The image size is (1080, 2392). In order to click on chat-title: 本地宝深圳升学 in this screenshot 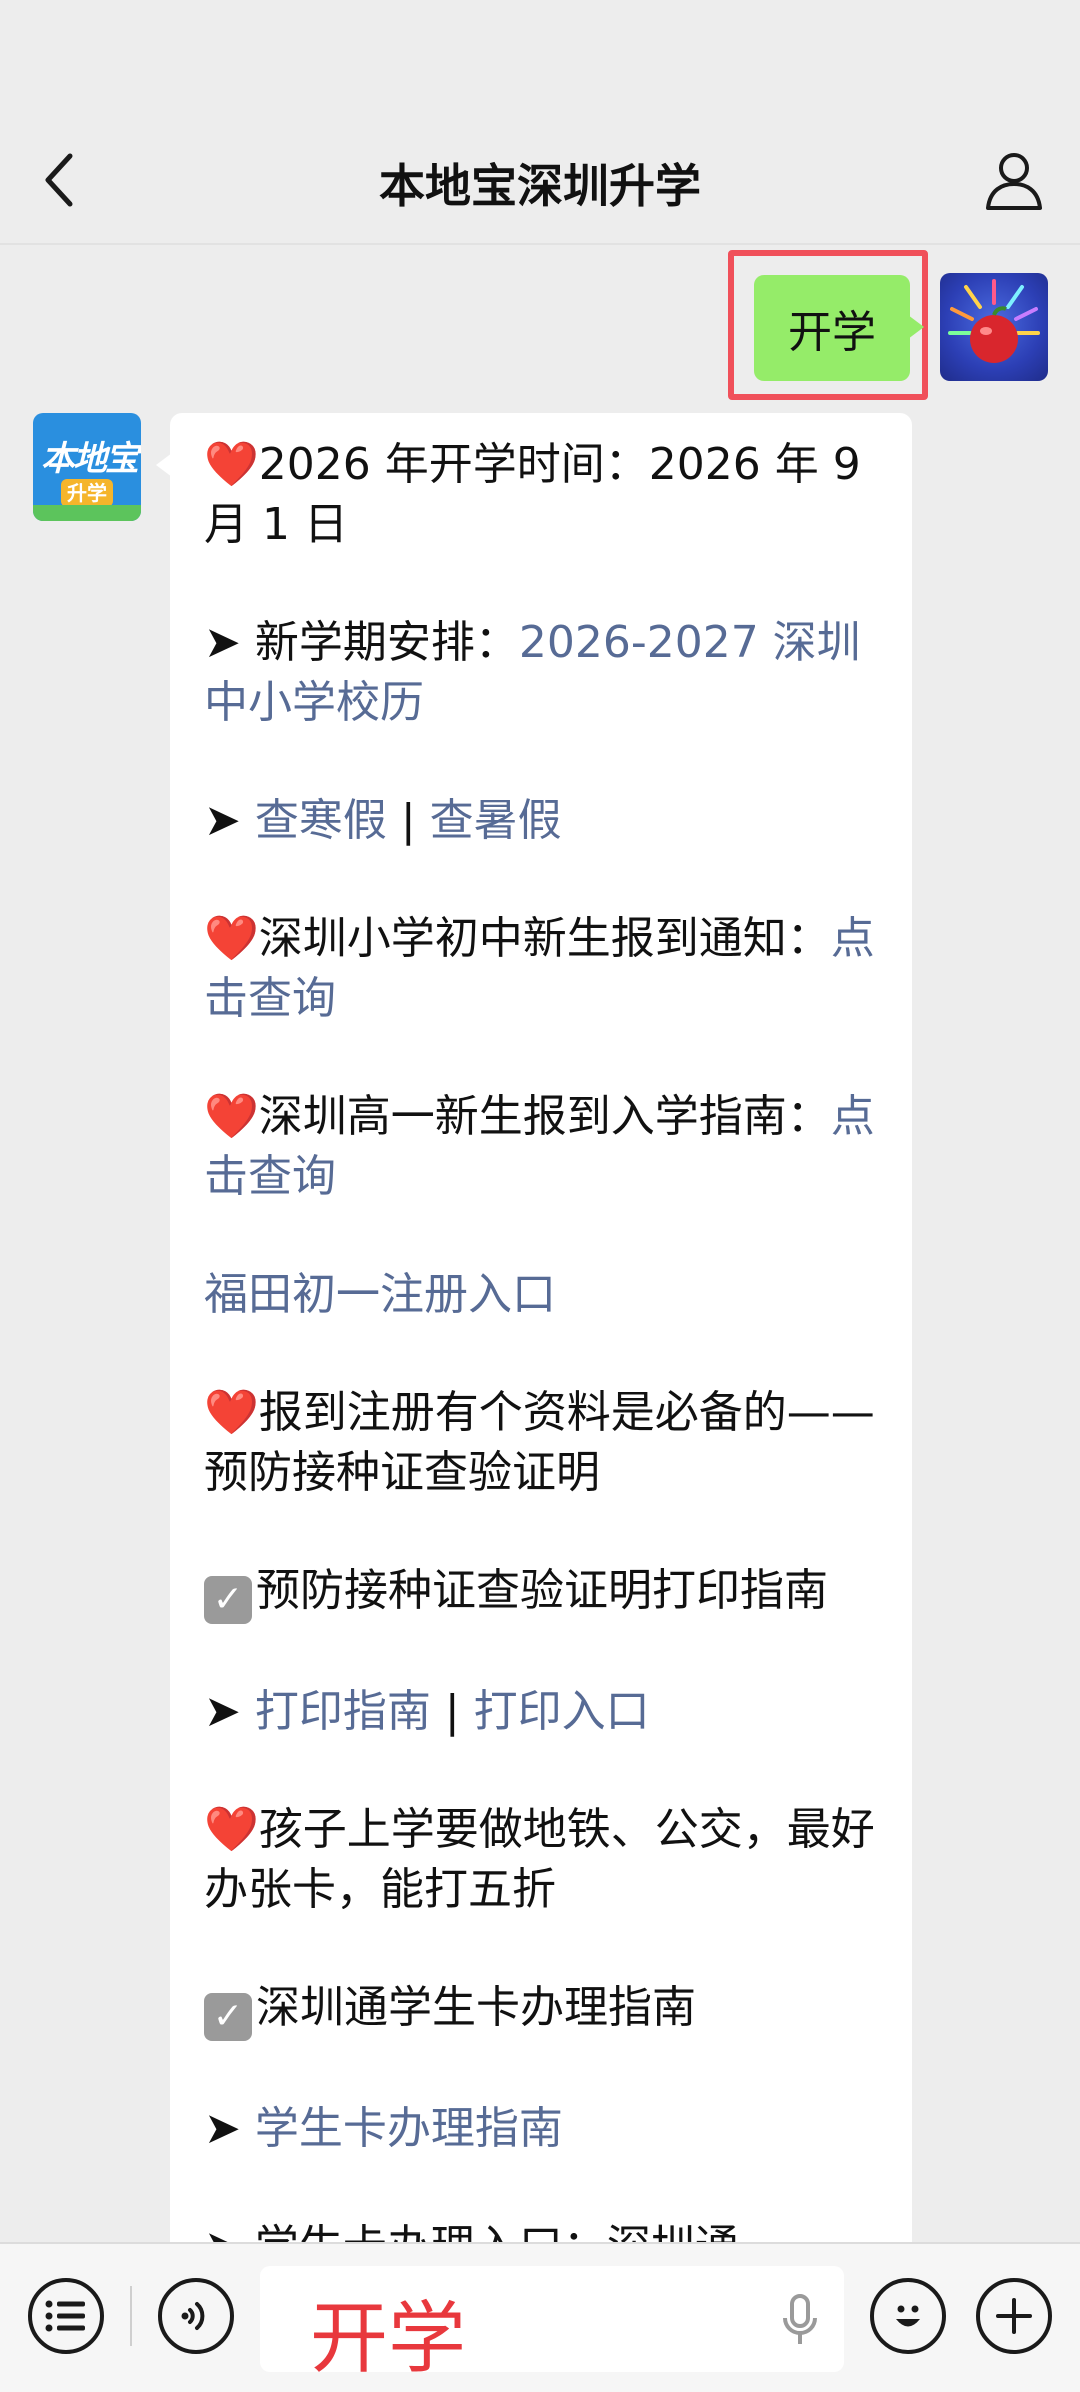, I will do `click(540, 186)`.